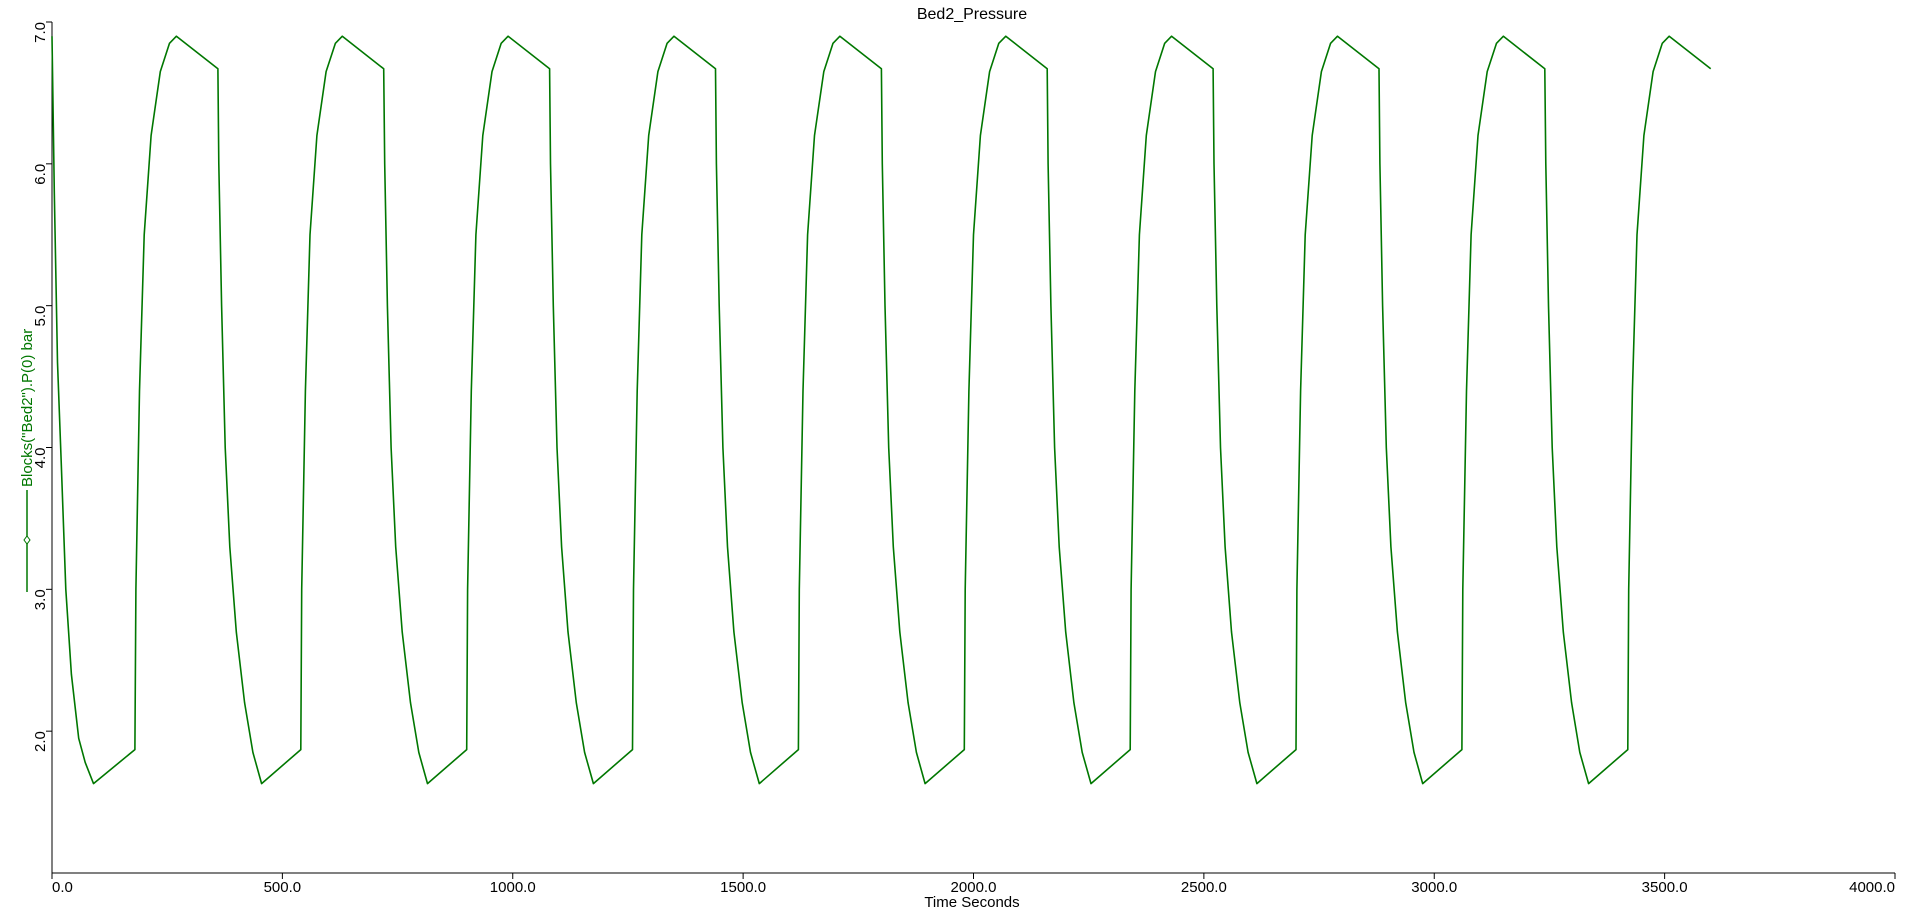 Image resolution: width=1920 pixels, height=918 pixels. I want to click on chart-title: Bed2_Pressure, so click(972, 14).